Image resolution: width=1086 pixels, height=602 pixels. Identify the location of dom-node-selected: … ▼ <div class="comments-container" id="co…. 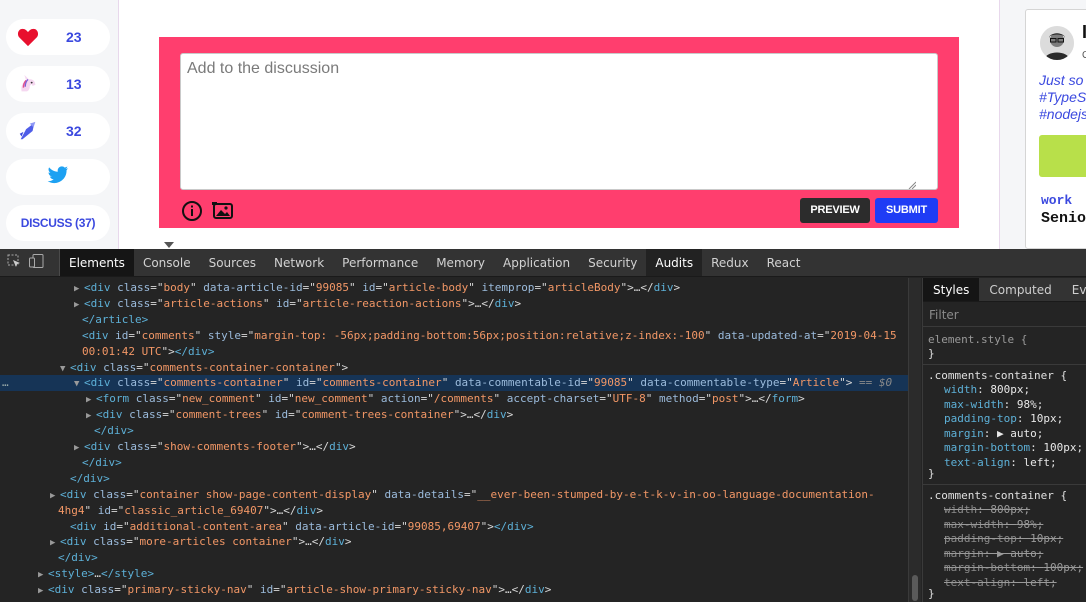
(454, 383).